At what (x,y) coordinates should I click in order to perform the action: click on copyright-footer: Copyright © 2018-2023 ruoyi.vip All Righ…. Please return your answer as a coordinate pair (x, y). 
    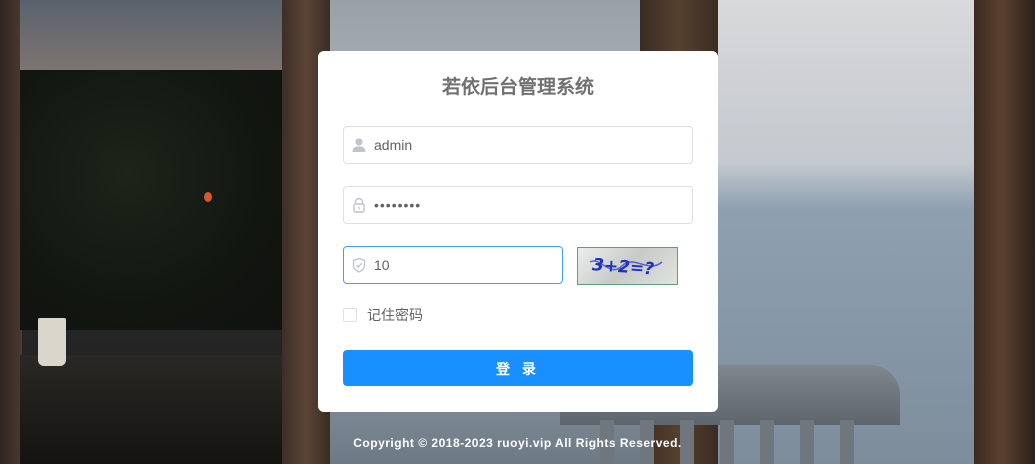
    Looking at the image, I should click on (517, 443).